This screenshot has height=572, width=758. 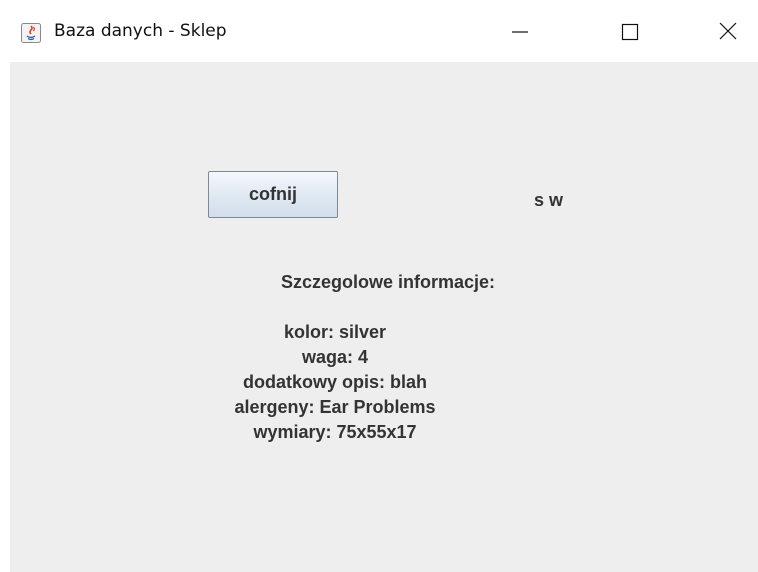 I want to click on product-name-label: s w, so click(x=549, y=200).